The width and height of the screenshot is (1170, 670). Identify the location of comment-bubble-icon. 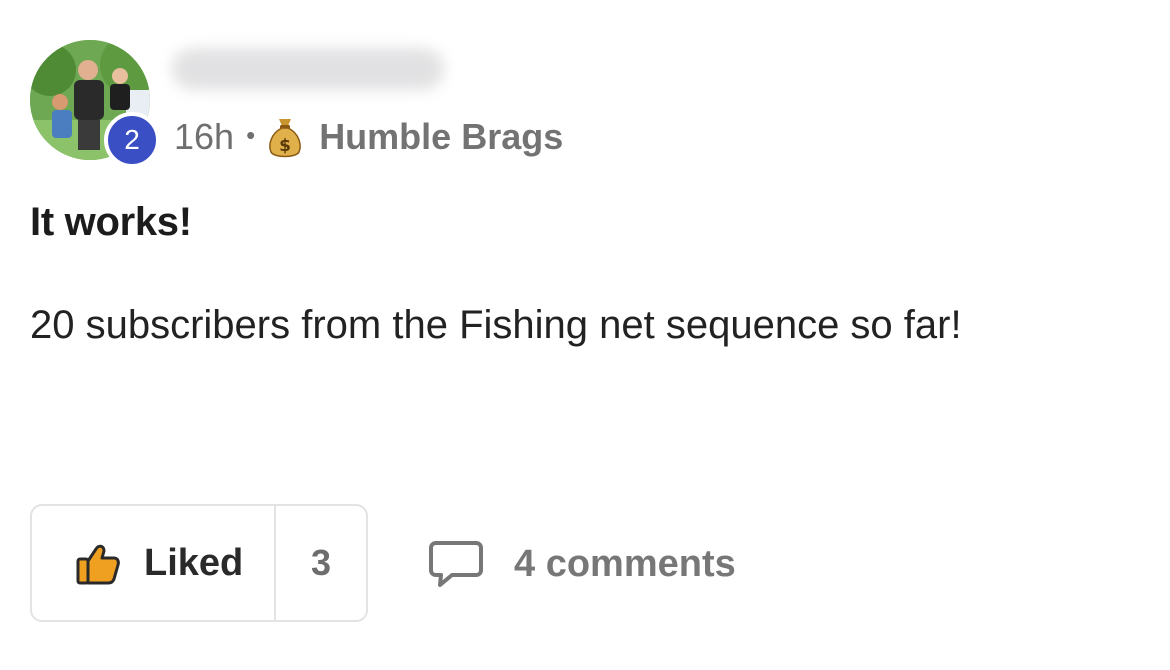
(456, 564).